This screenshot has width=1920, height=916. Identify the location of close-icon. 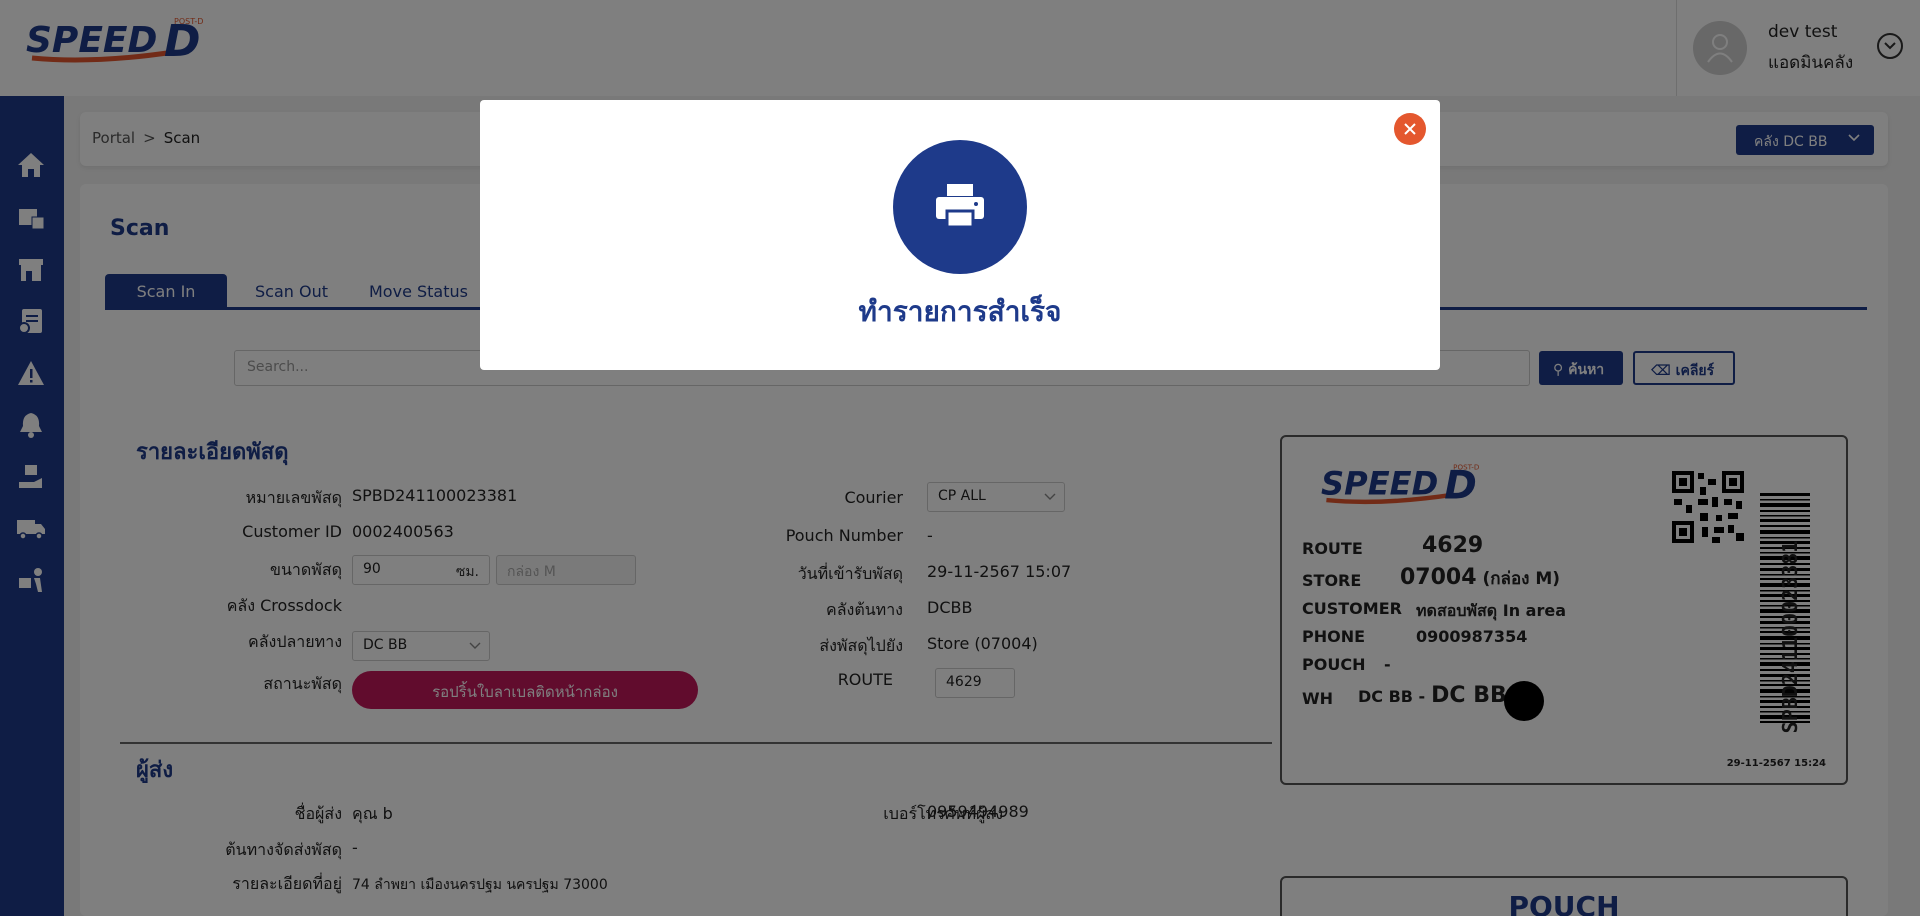
(1410, 129).